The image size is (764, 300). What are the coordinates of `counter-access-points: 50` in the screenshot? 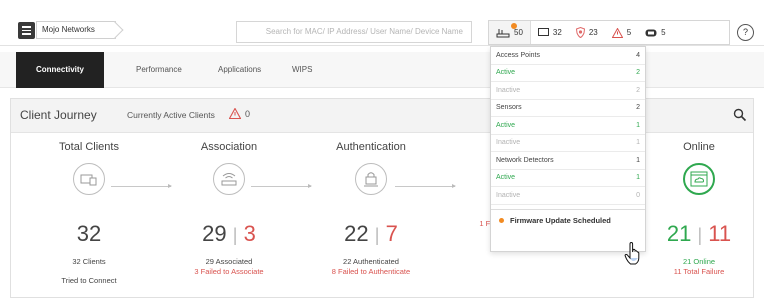 It's located at (510, 32).